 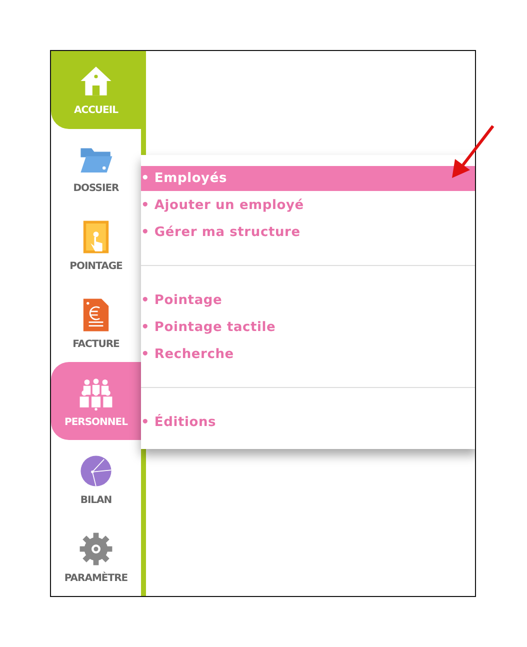 I want to click on annotation-arrow, so click(x=473, y=152).